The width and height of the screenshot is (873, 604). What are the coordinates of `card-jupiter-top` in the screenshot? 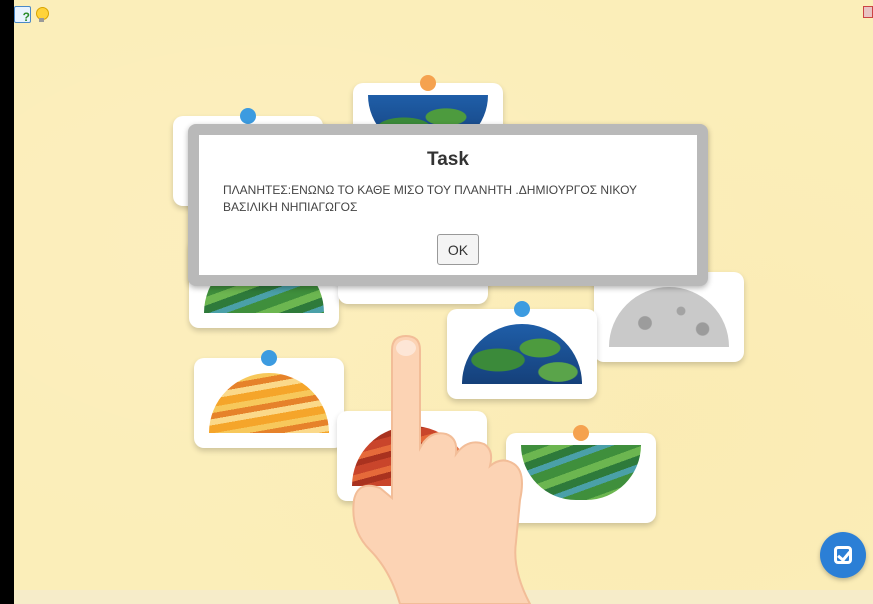 It's located at (269, 399).